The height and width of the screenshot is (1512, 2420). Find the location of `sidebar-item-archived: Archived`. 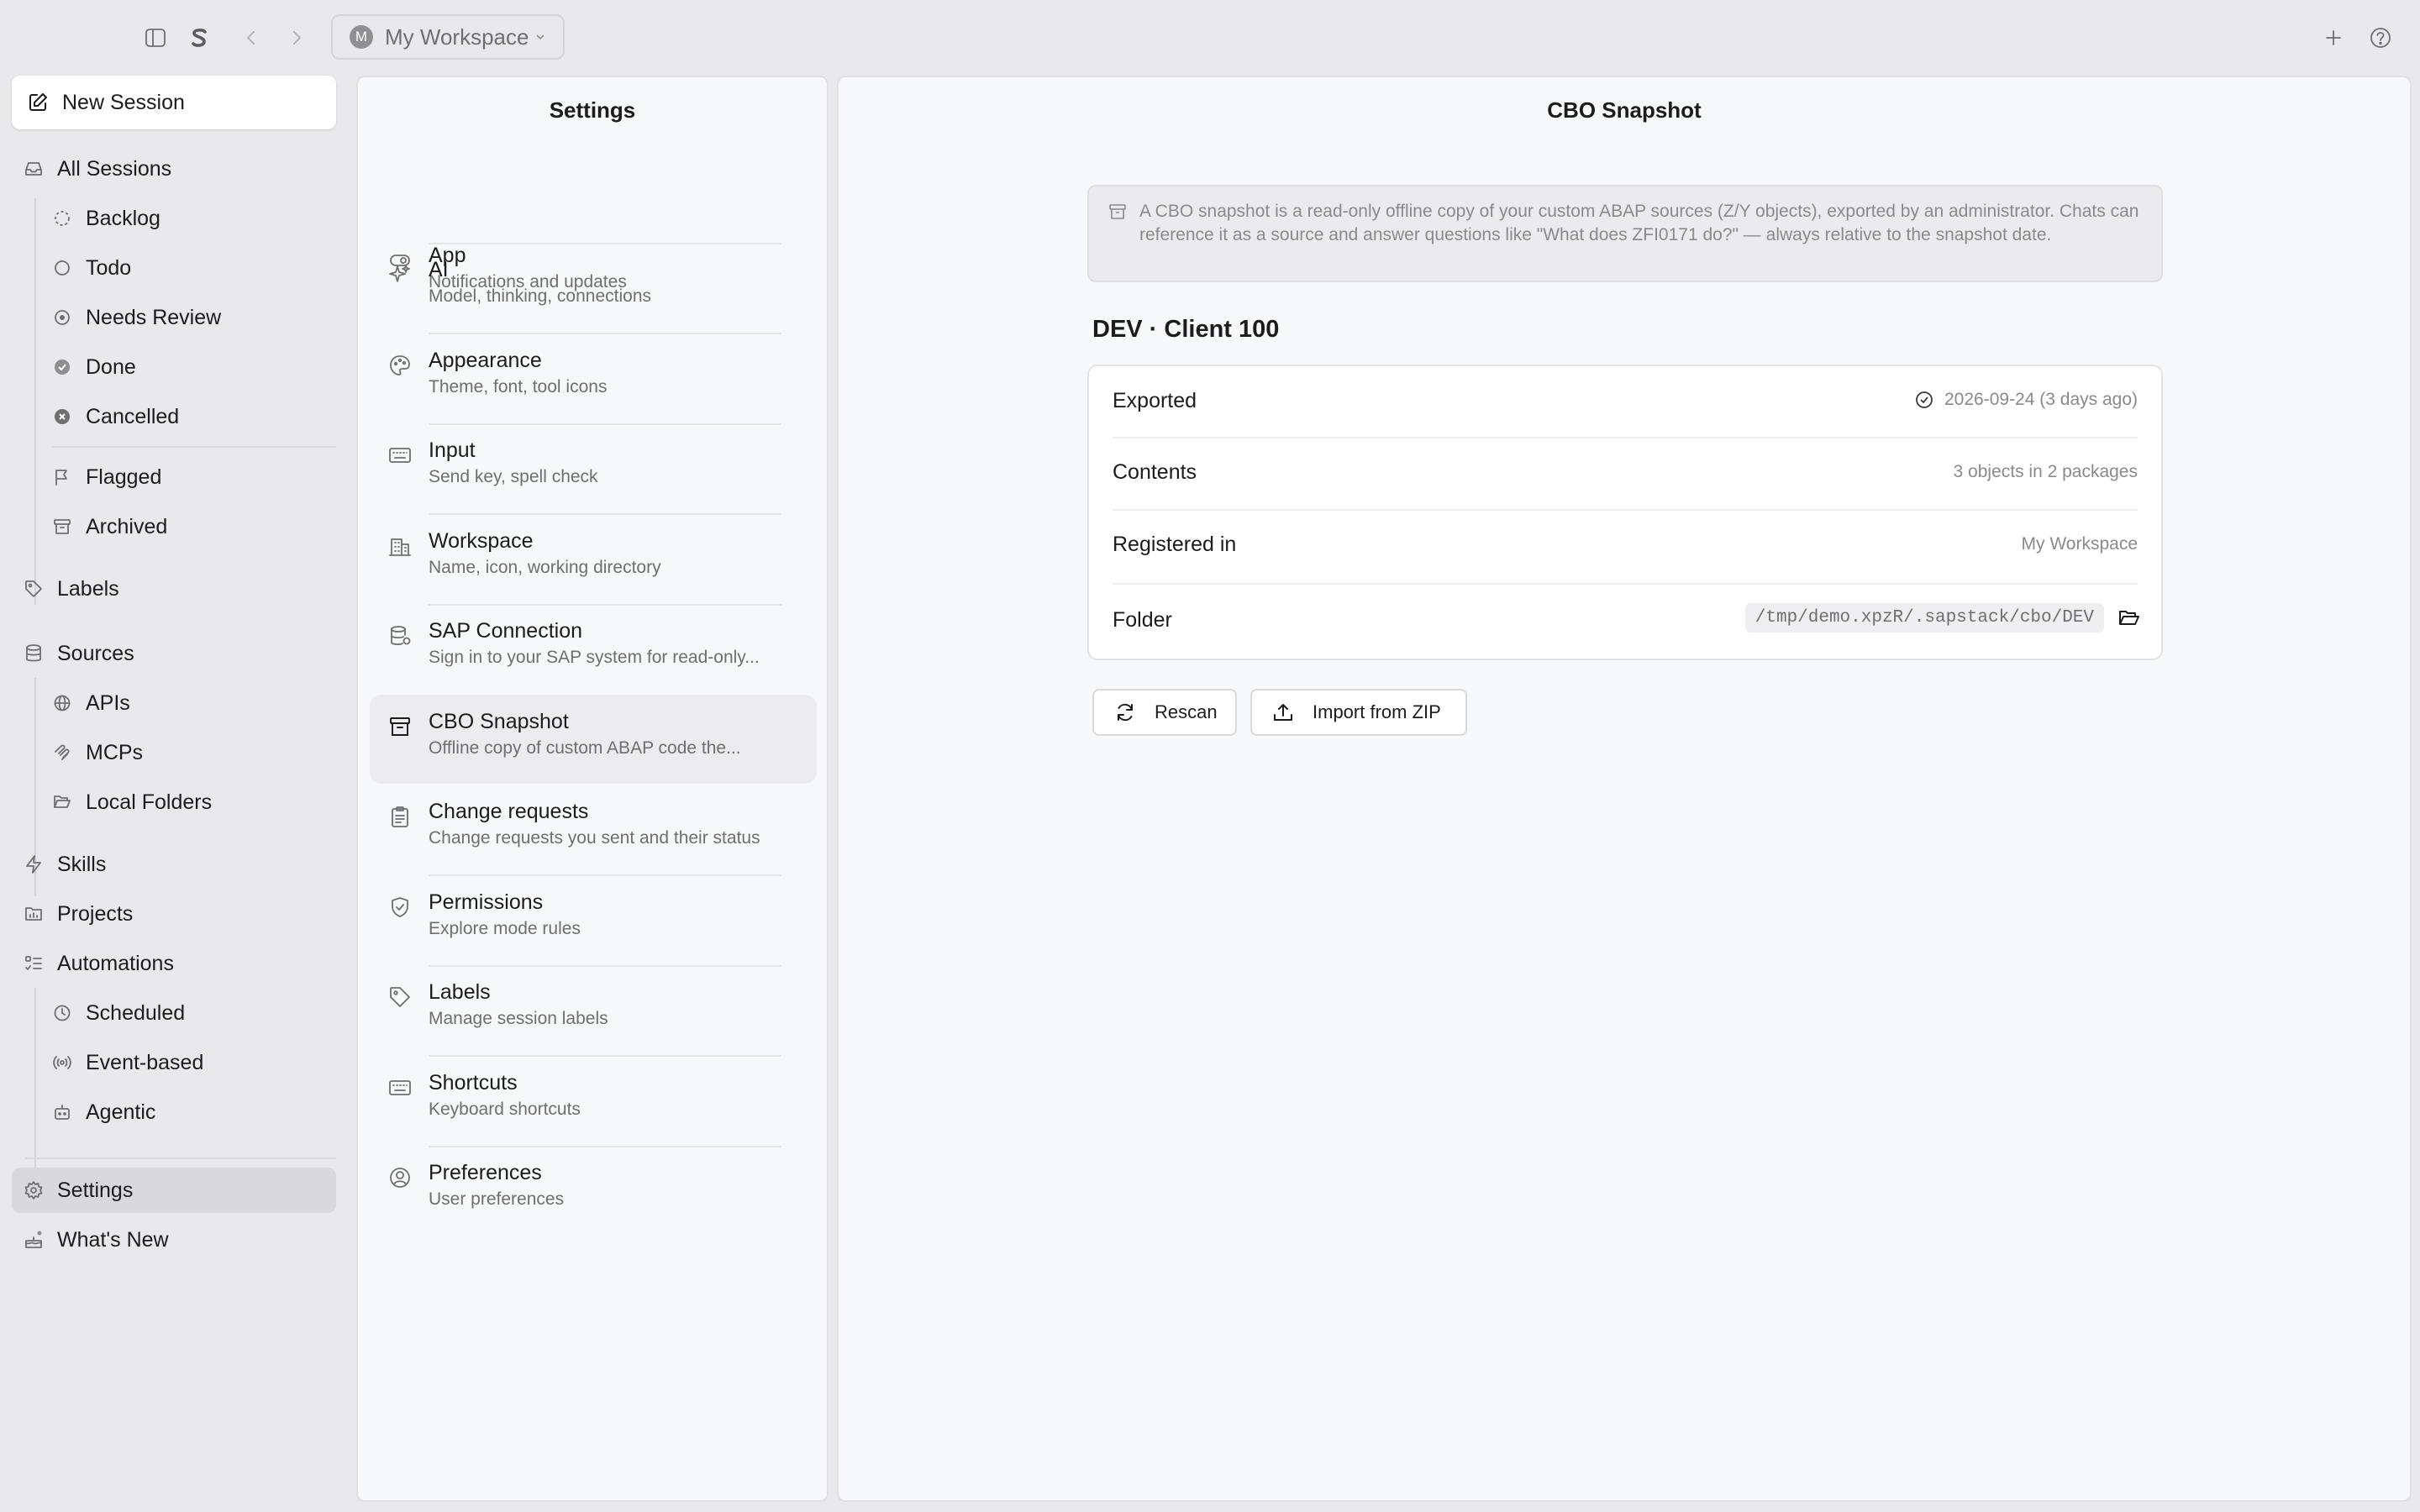

sidebar-item-archived: Archived is located at coordinates (174, 526).